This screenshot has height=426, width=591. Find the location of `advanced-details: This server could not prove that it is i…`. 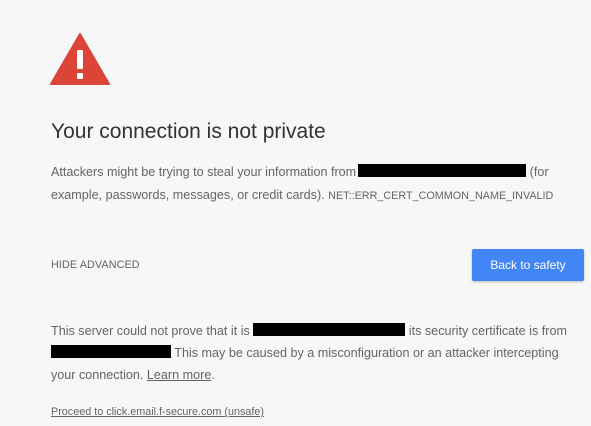

advanced-details: This server could not prove that it is i… is located at coordinates (318, 353).